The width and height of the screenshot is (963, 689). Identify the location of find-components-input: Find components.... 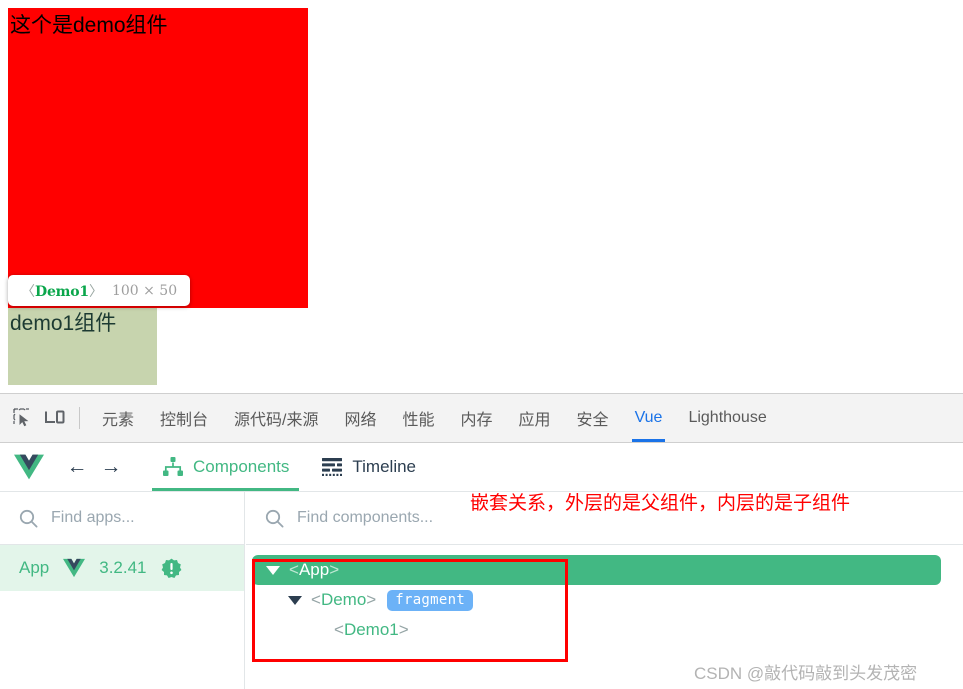
(365, 518).